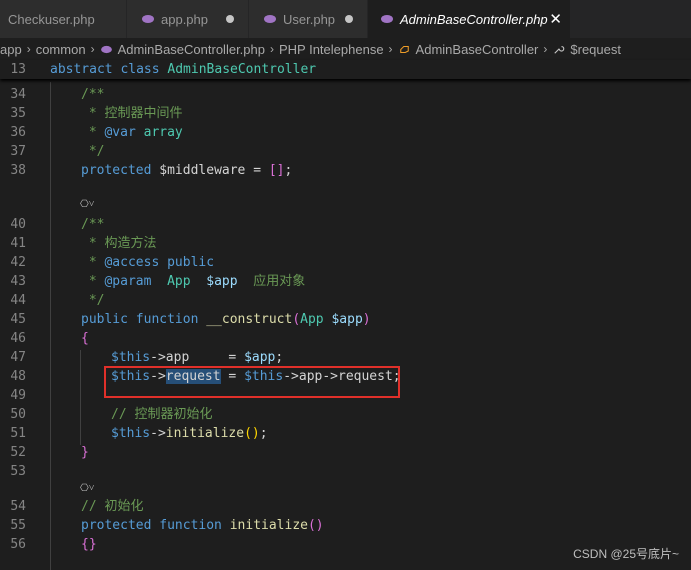 Image resolution: width=691 pixels, height=570 pixels. Describe the element at coordinates (18, 471) in the screenshot. I see `line-number: 53` at that location.